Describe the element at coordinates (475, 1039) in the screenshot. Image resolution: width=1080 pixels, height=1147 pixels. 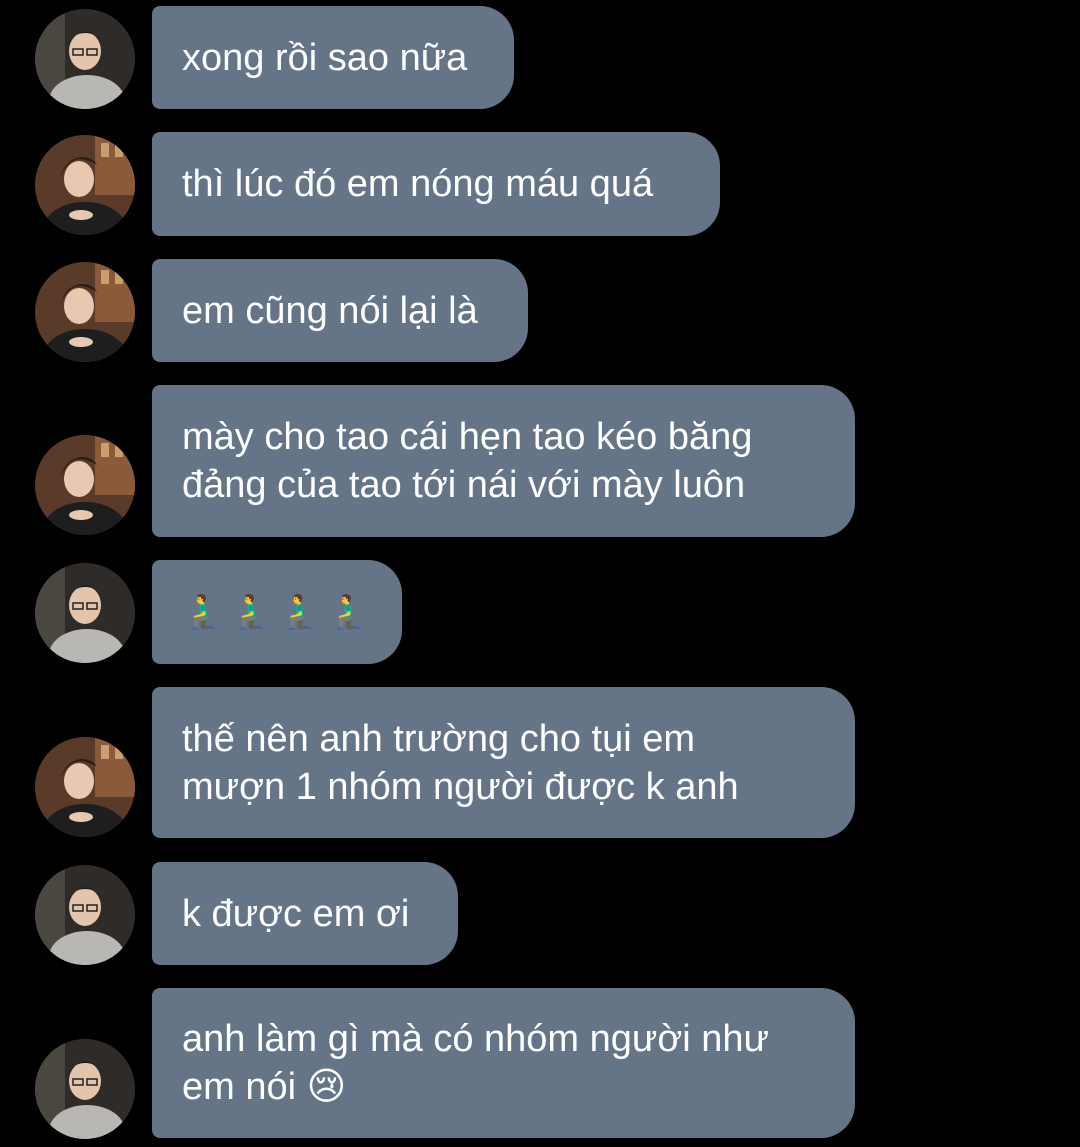
I see `message-text: anh làm gì mà có nhóm người như` at that location.